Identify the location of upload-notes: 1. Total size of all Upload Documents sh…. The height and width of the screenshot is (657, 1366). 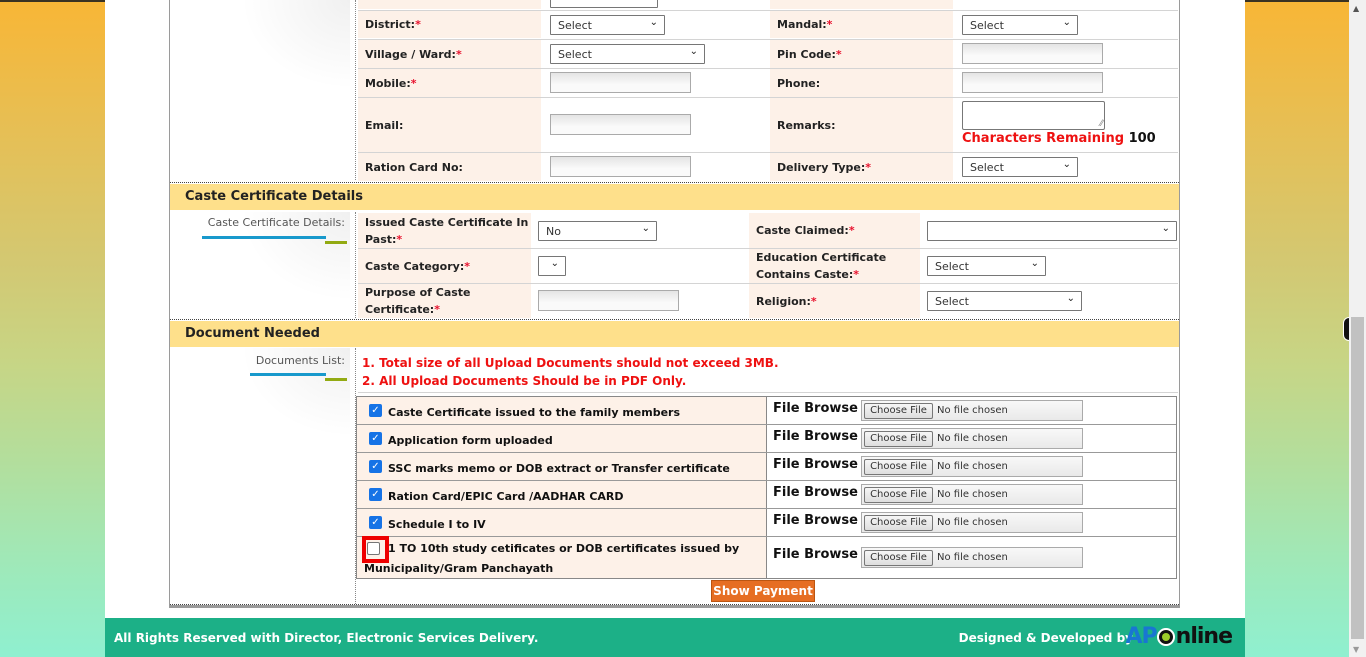
(570, 372).